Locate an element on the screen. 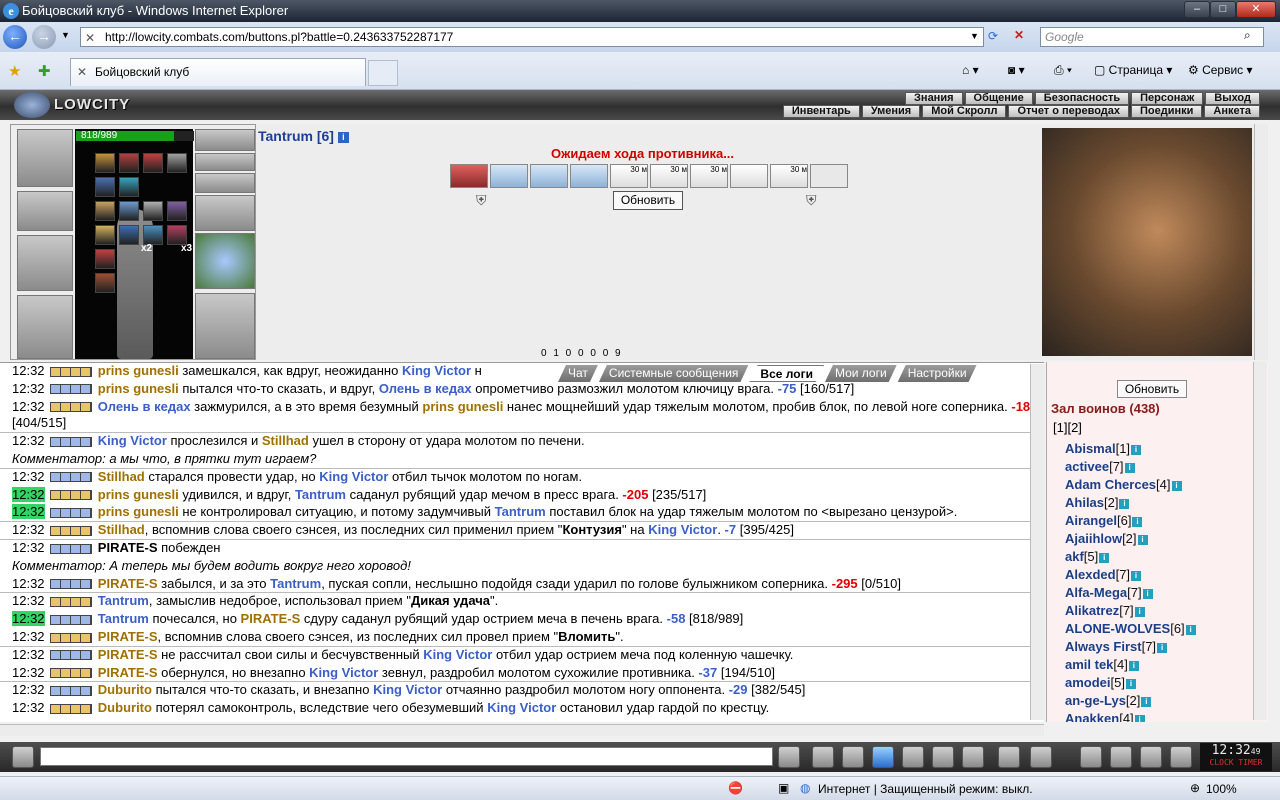  feeds-icon: ◙ ▾ is located at coordinates (1016, 70).